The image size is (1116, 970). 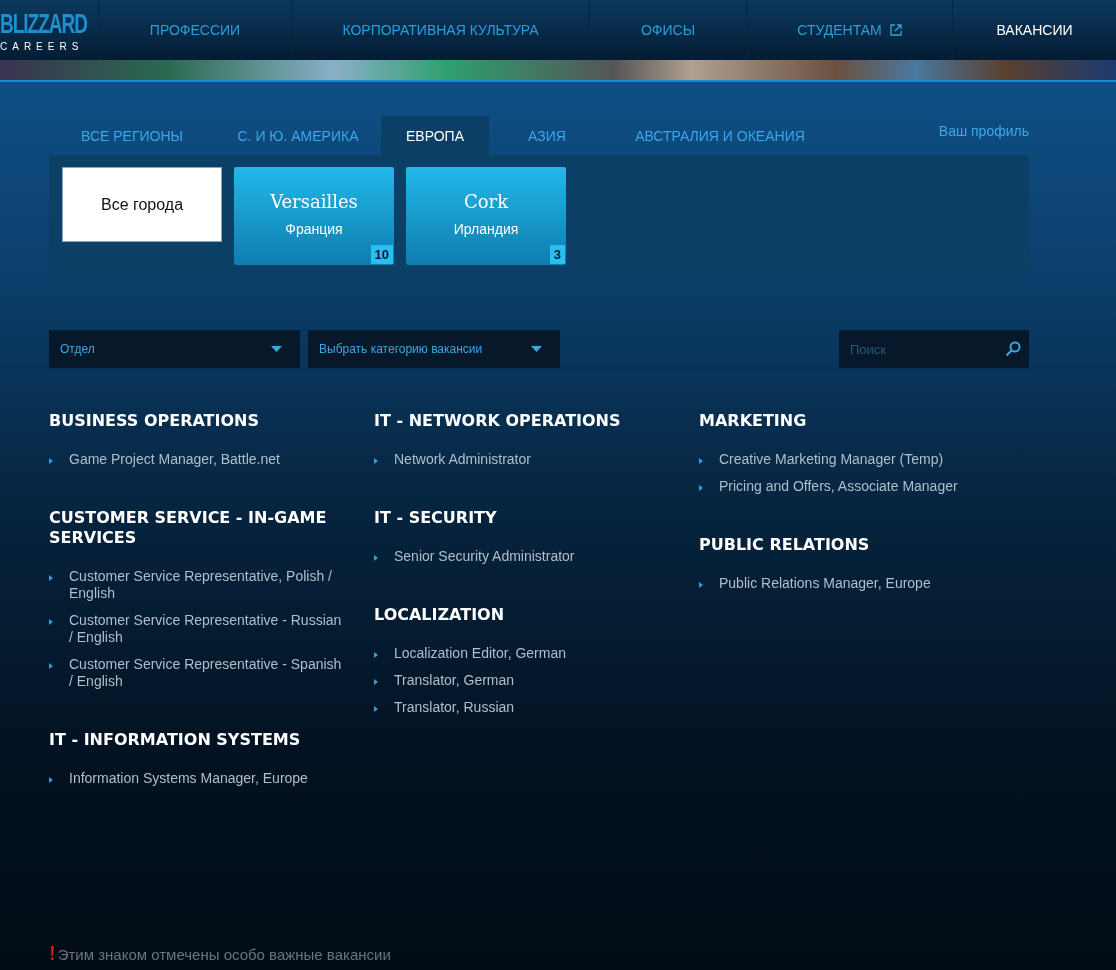 What do you see at coordinates (224, 954) in the screenshot?
I see `legend-text: Этим знаком отмечены особо важные вакансии` at bounding box center [224, 954].